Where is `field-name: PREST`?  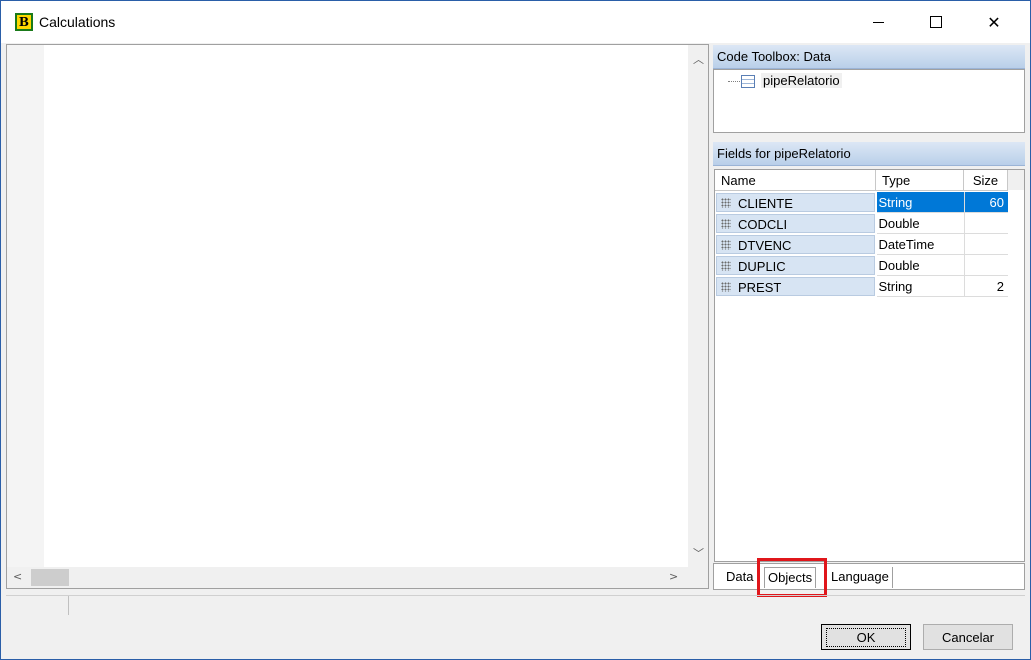 field-name: PREST is located at coordinates (760, 287).